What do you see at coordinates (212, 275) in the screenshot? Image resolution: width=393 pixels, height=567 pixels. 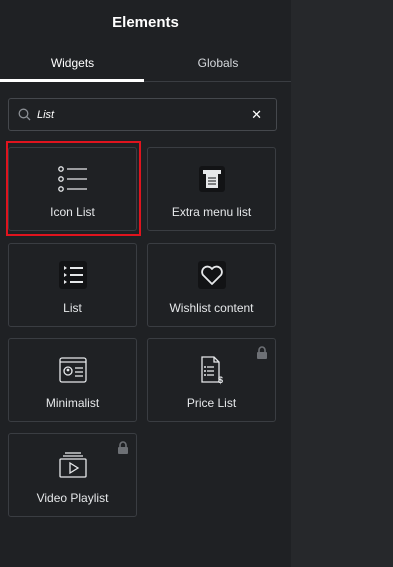 I see `heart-icon` at bounding box center [212, 275].